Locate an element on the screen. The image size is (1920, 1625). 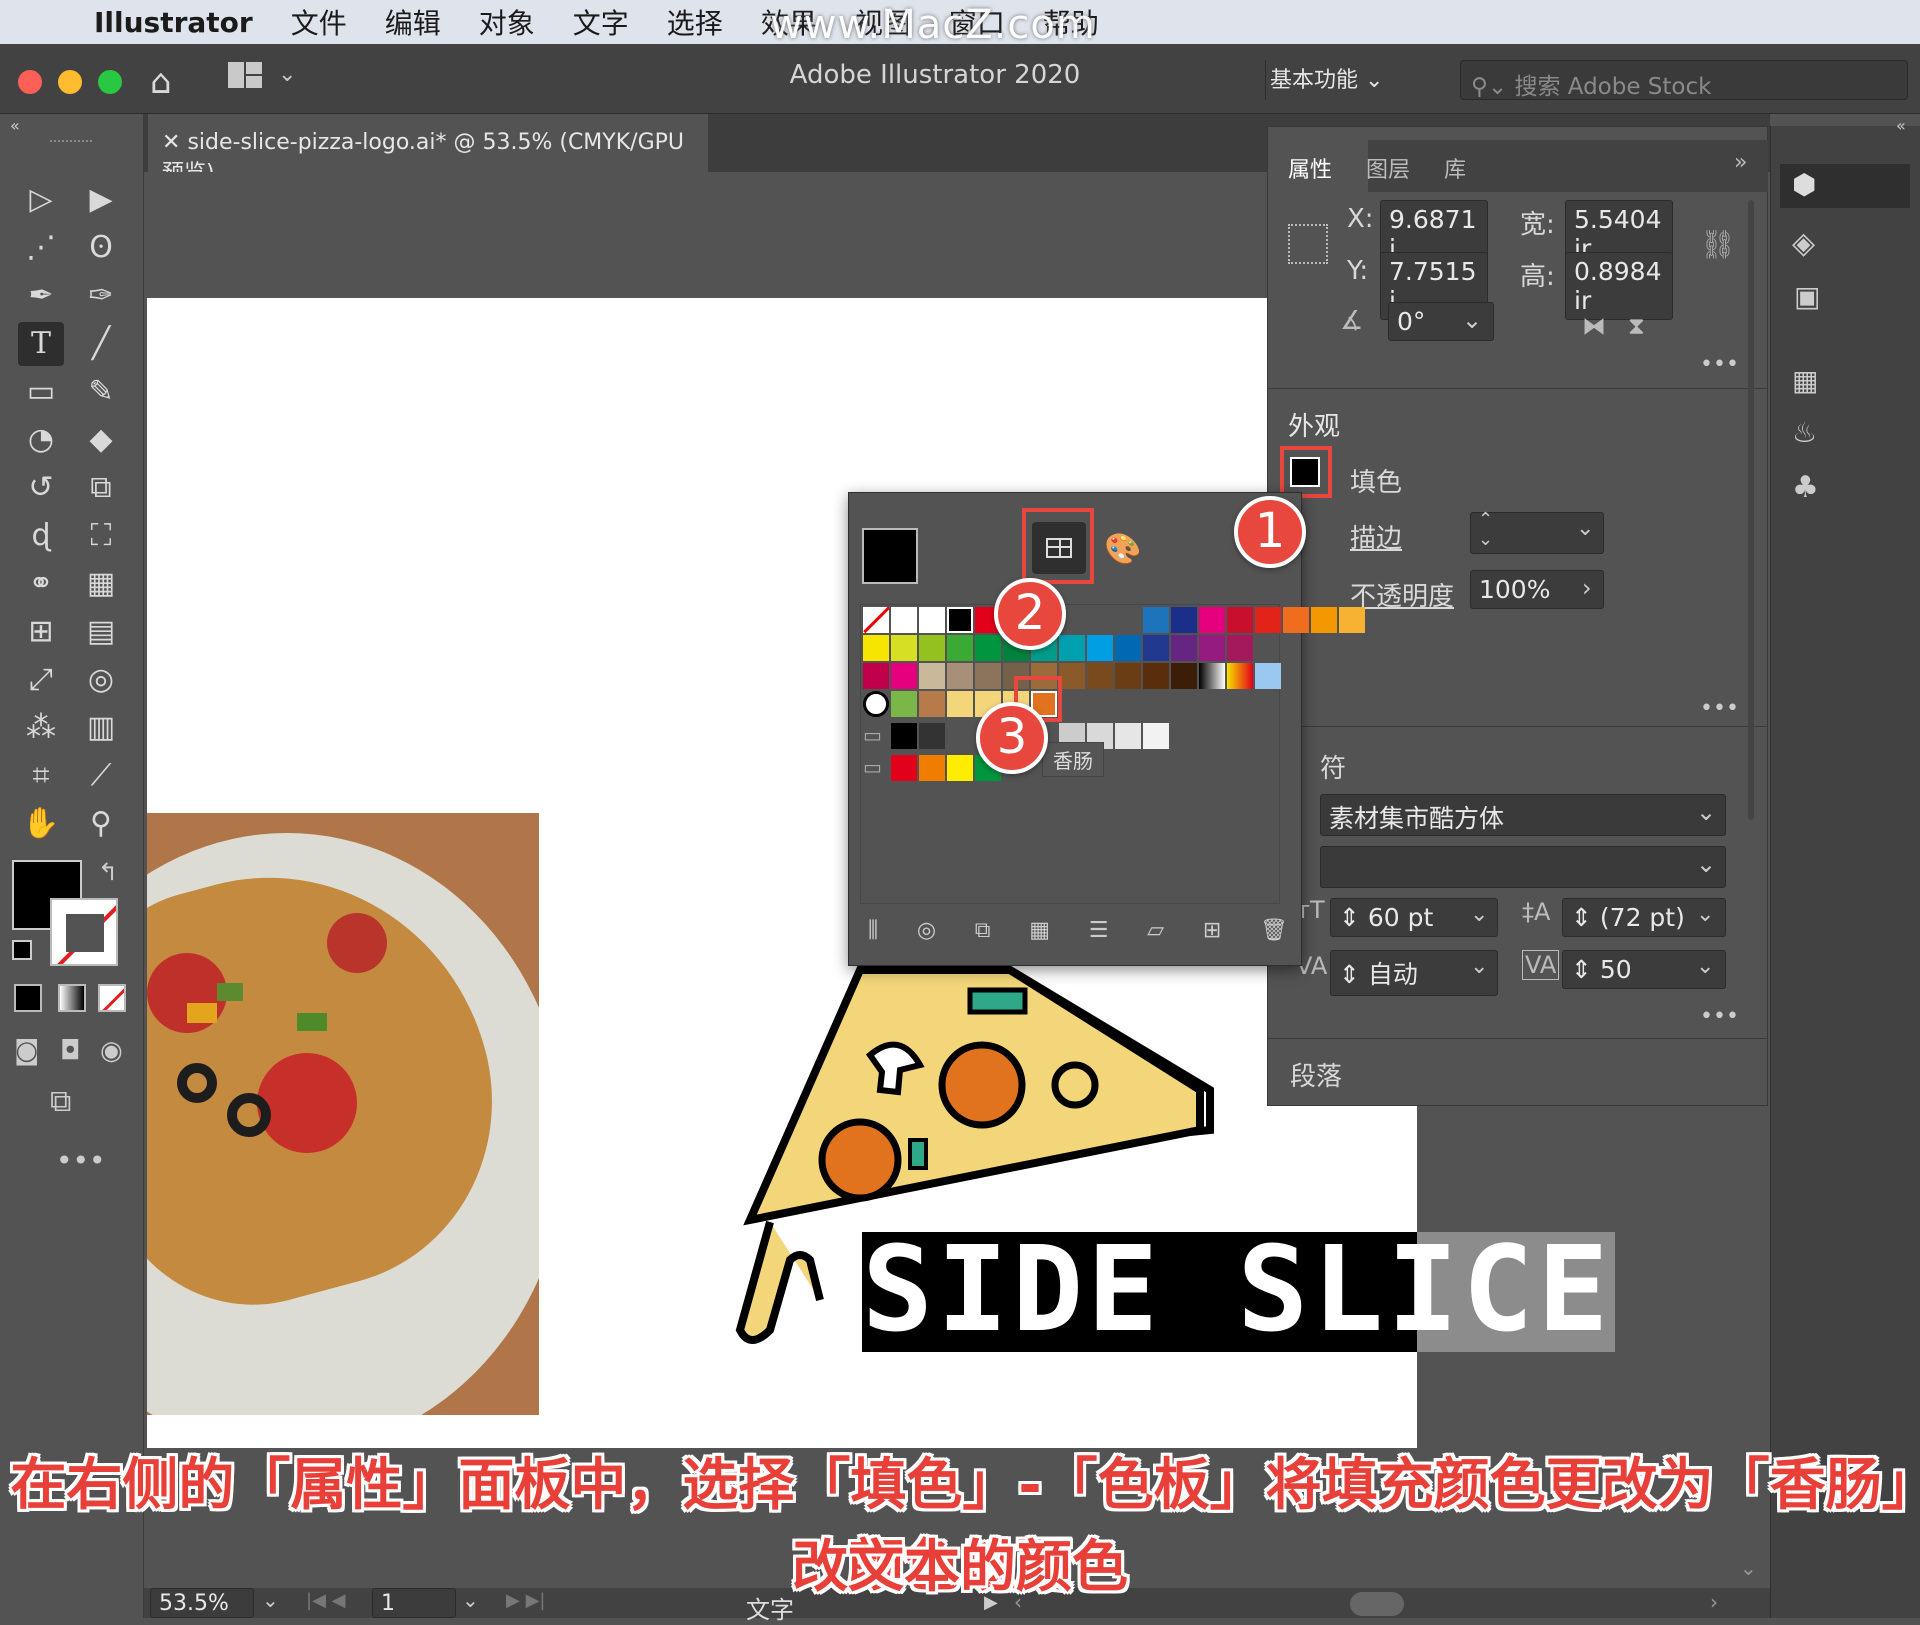
library-menu-icon: ⫼ is located at coordinates (873, 930).